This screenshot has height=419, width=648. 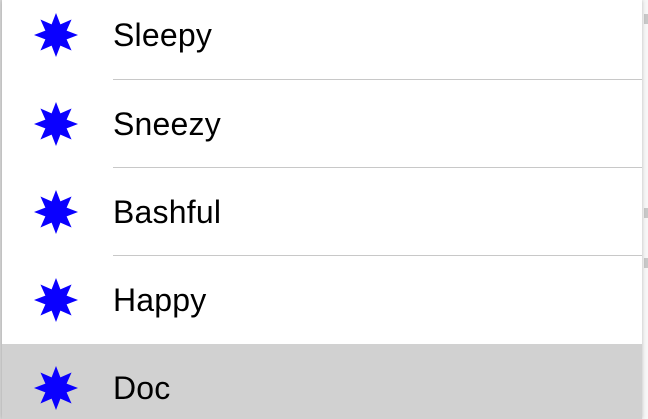 What do you see at coordinates (163, 34) in the screenshot?
I see `menu-item-label: Sleepy` at bounding box center [163, 34].